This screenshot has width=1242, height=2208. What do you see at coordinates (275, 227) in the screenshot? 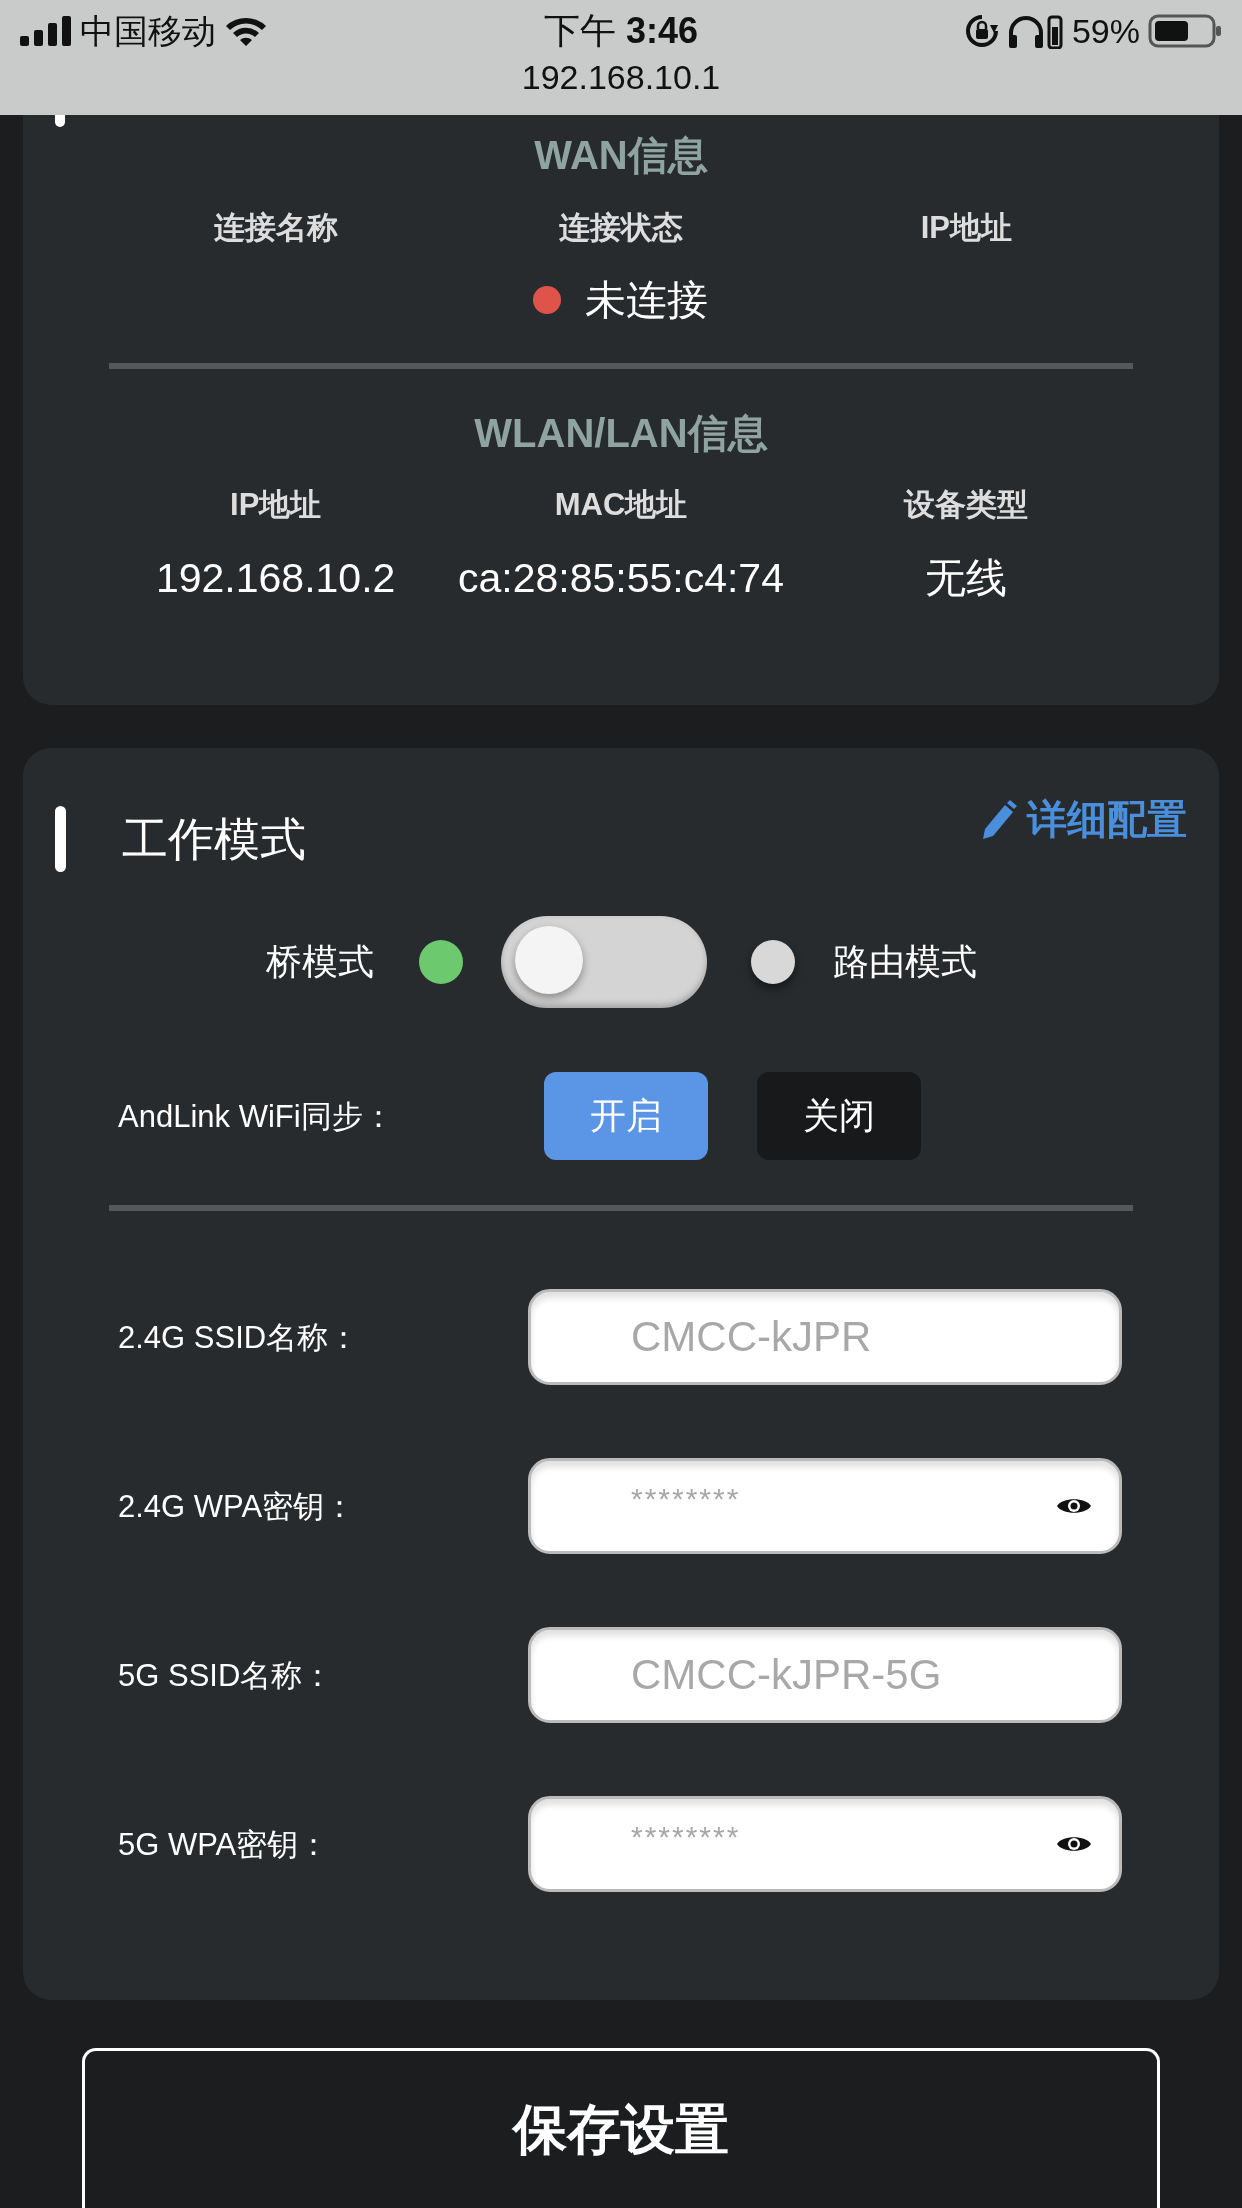
I see `column-header: 连接名称` at bounding box center [275, 227].